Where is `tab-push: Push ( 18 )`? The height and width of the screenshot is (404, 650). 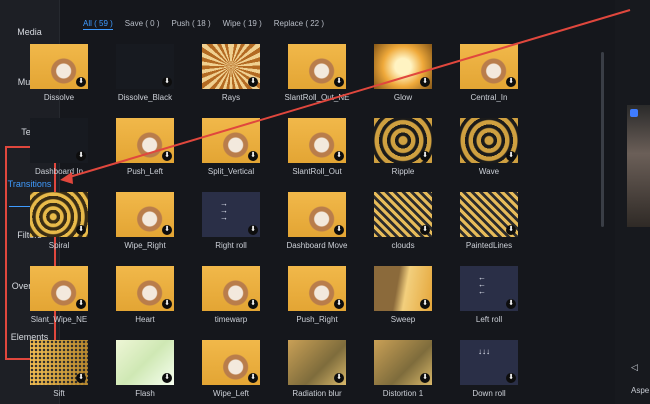 tab-push: Push ( 18 ) is located at coordinates (190, 24).